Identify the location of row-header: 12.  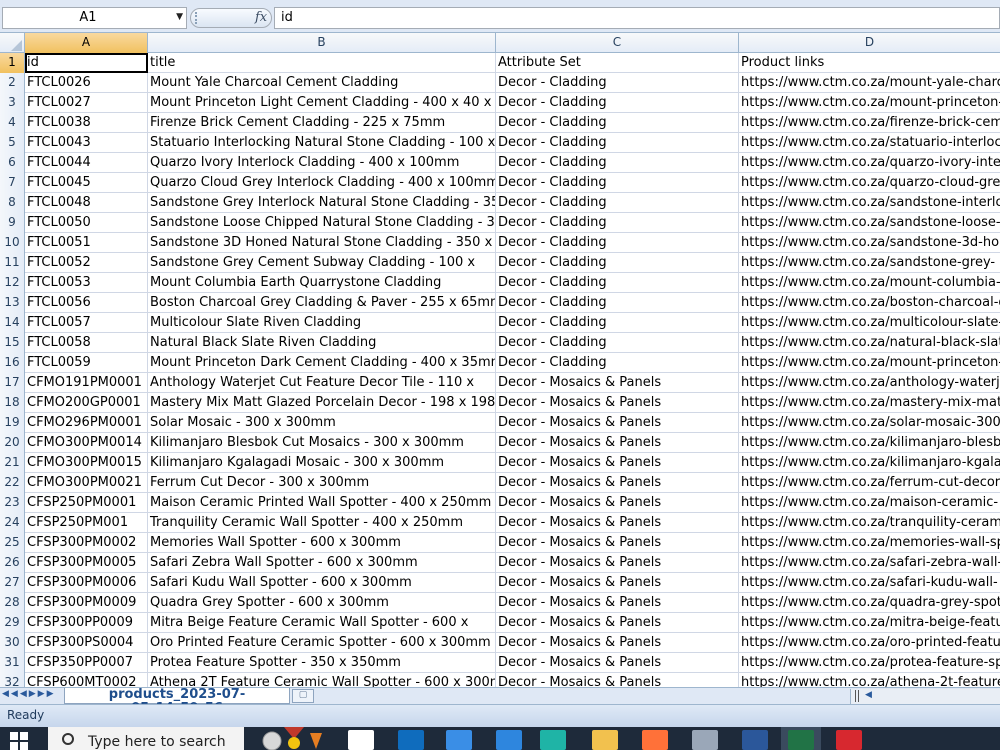
(12, 283).